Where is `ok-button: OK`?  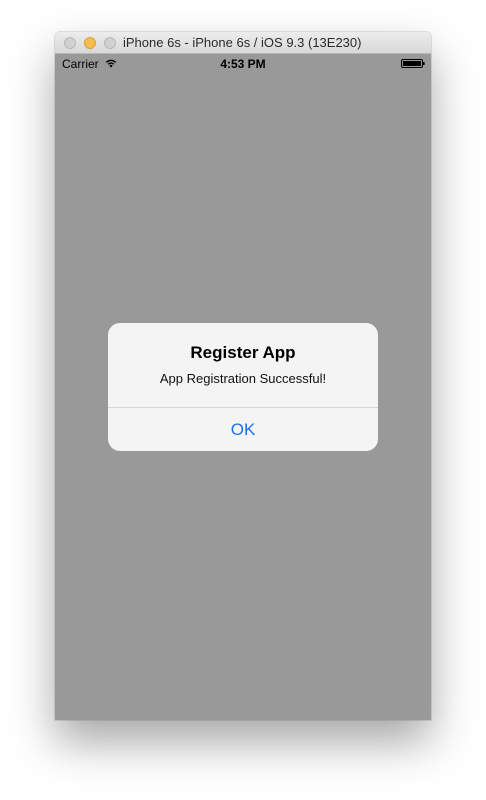
ok-button: OK is located at coordinates (243, 429).